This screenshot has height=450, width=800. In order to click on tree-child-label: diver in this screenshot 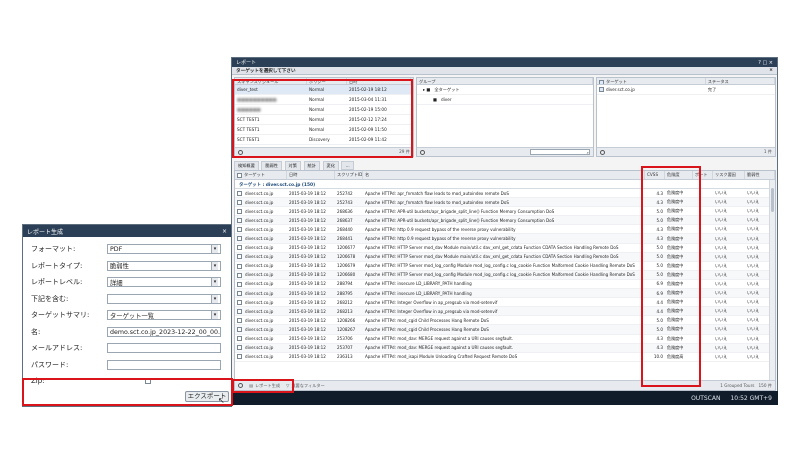, I will do `click(446, 99)`.